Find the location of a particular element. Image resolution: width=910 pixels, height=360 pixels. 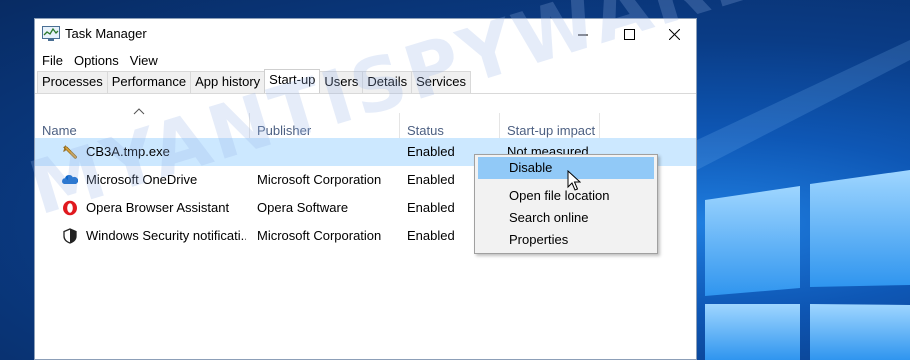

column-header-impact: Start-up impact is located at coordinates (550, 127).